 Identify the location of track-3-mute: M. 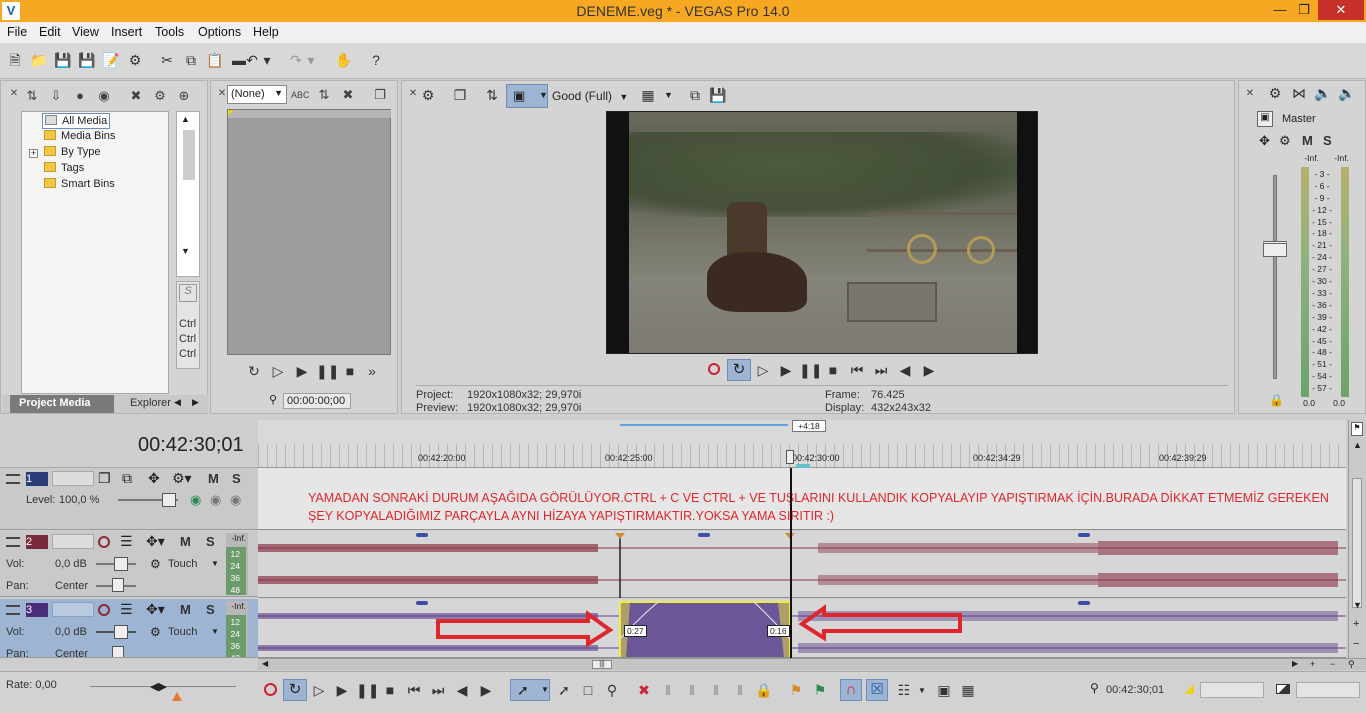
(185, 609).